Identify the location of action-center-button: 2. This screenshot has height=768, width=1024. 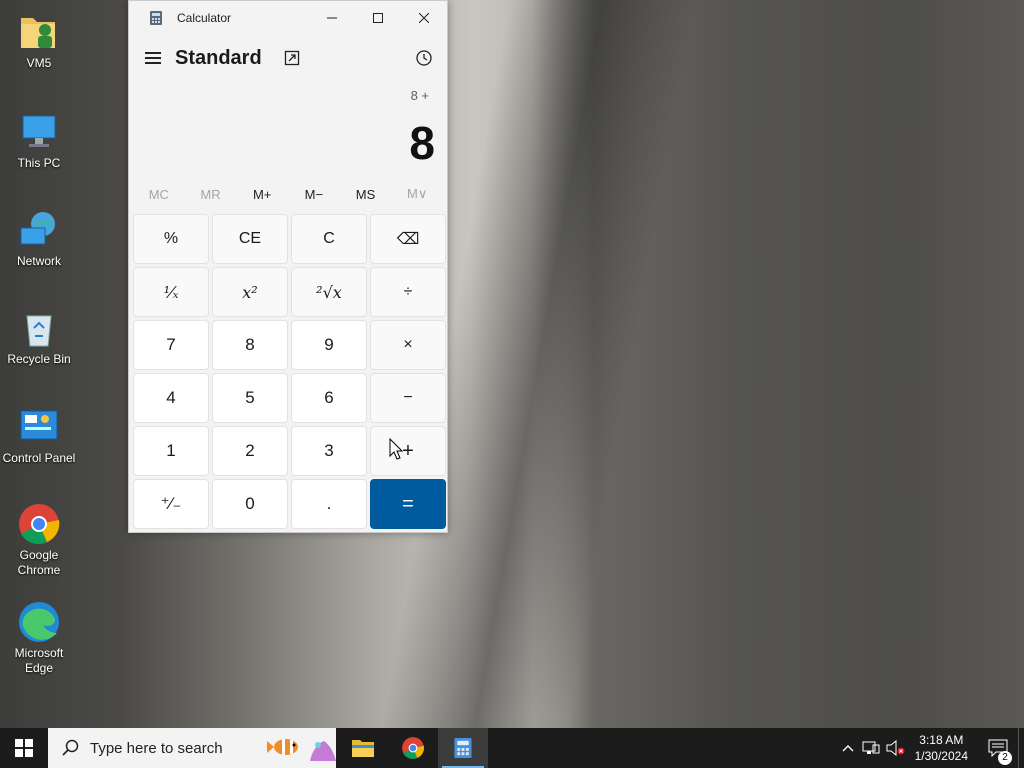
(998, 752).